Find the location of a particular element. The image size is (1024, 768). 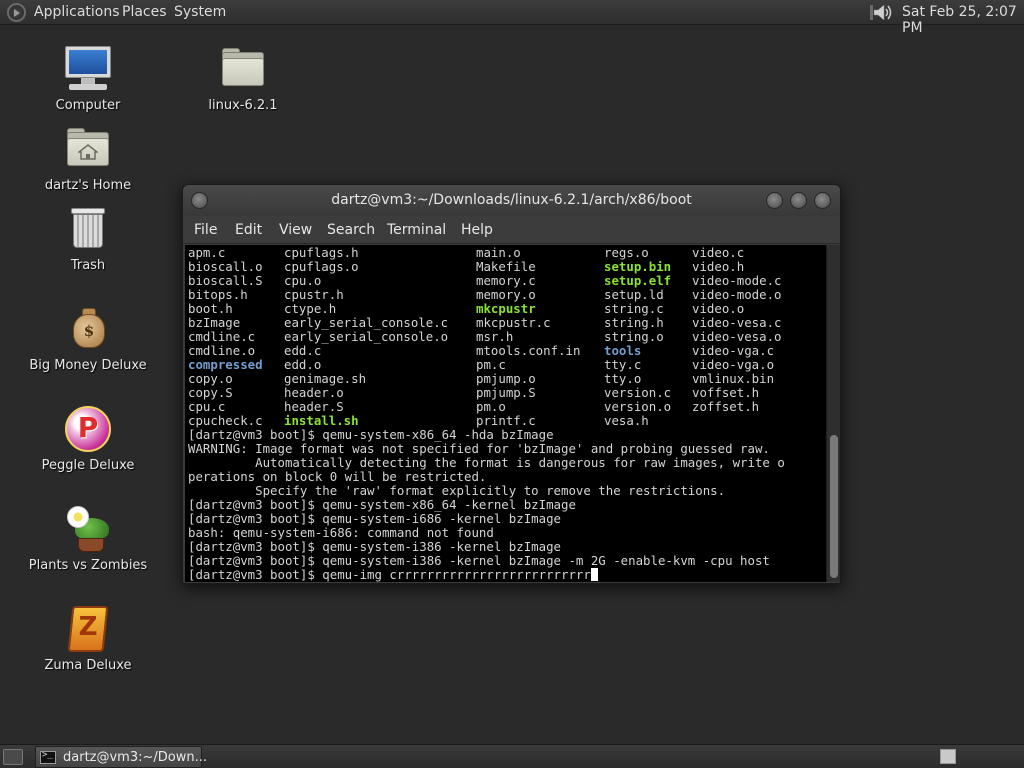

ls-entry: boot.h is located at coordinates (210, 308).